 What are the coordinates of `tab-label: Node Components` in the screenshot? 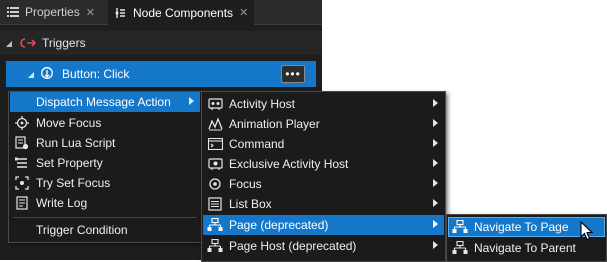 It's located at (183, 12).